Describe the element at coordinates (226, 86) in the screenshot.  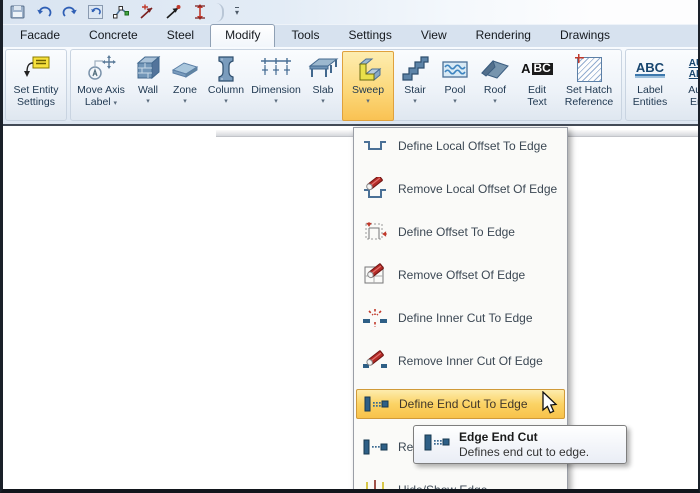
I see `column-button: Column ▾` at that location.